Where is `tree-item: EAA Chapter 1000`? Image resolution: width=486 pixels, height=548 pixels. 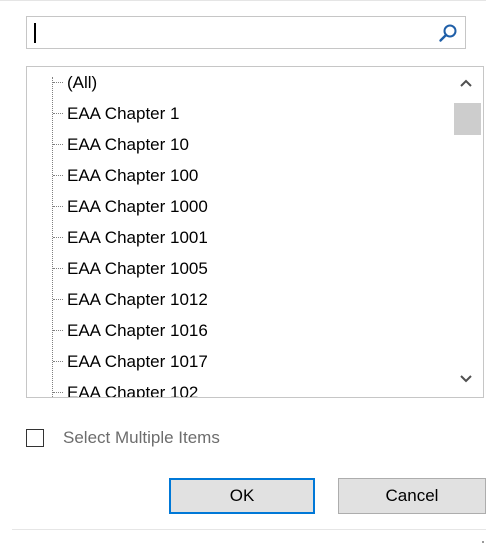
tree-item: EAA Chapter 1000 is located at coordinates (248, 206).